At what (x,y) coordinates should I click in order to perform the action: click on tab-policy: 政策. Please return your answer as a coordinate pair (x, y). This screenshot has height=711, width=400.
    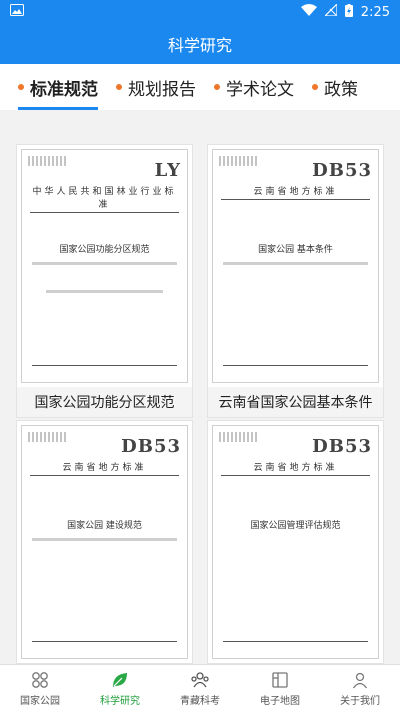
    Looking at the image, I should click on (335, 87).